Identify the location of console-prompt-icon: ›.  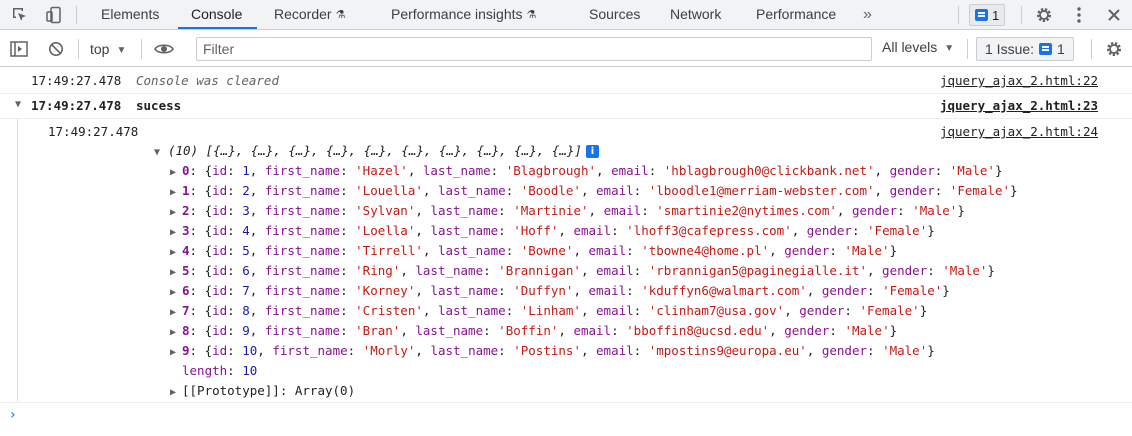
(13, 415).